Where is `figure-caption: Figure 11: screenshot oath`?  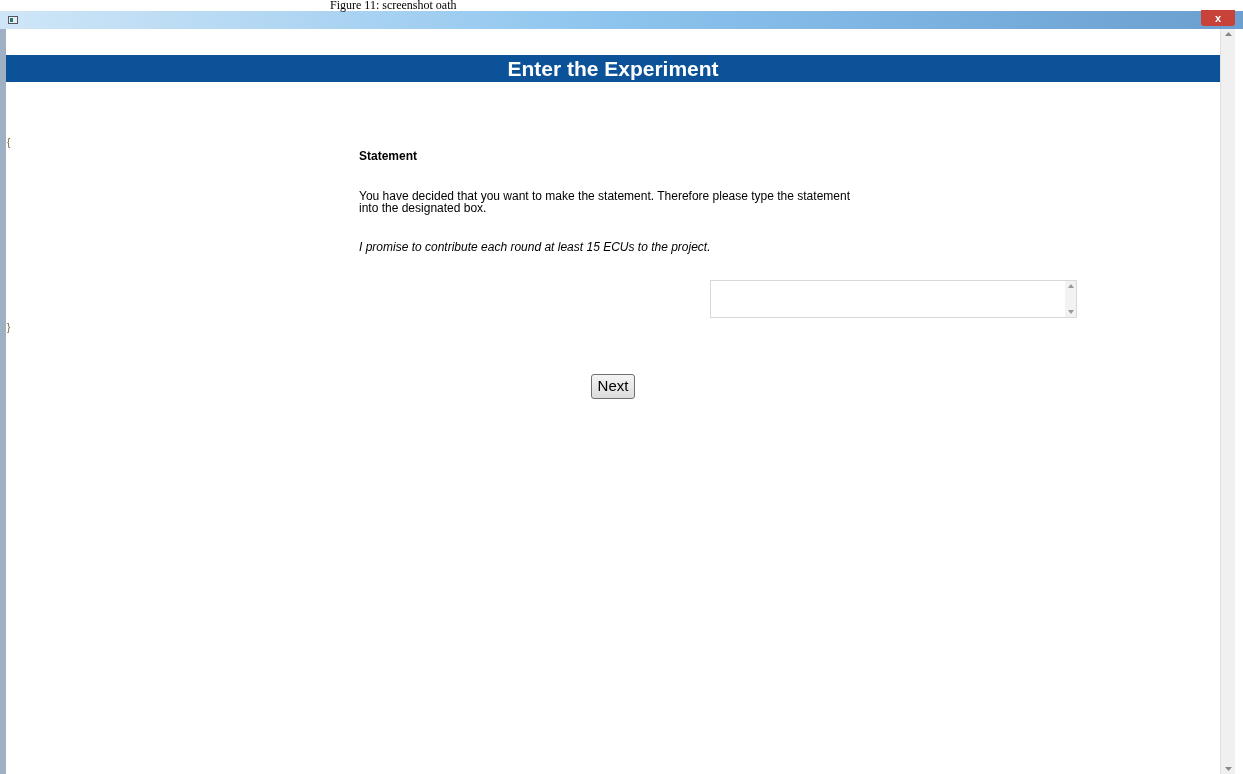
figure-caption: Figure 11: screenshot oath is located at coordinates (393, 5).